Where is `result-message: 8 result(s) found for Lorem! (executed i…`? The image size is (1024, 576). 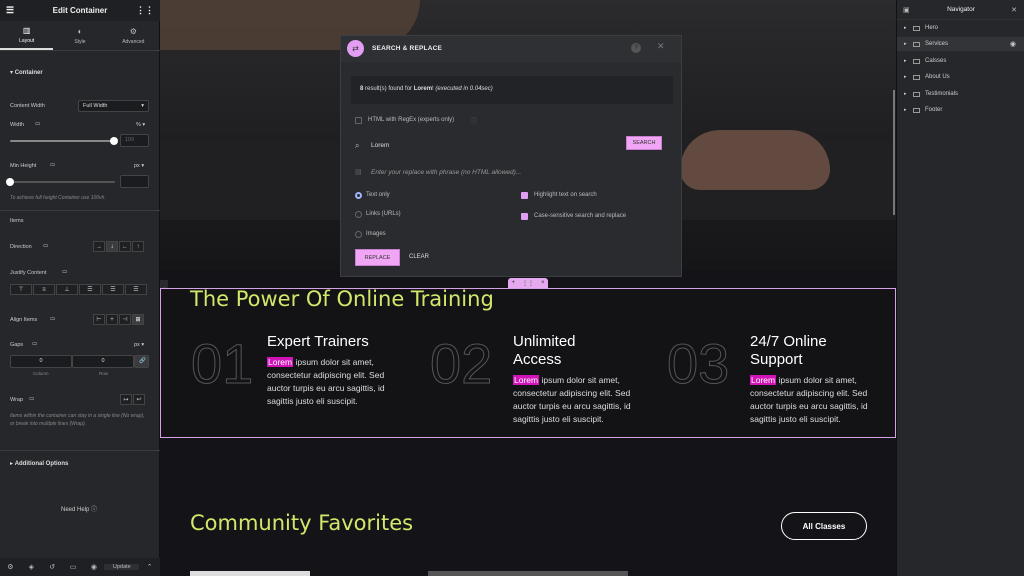
result-message: 8 result(s) found for Lorem! (executed i… is located at coordinates (512, 90).